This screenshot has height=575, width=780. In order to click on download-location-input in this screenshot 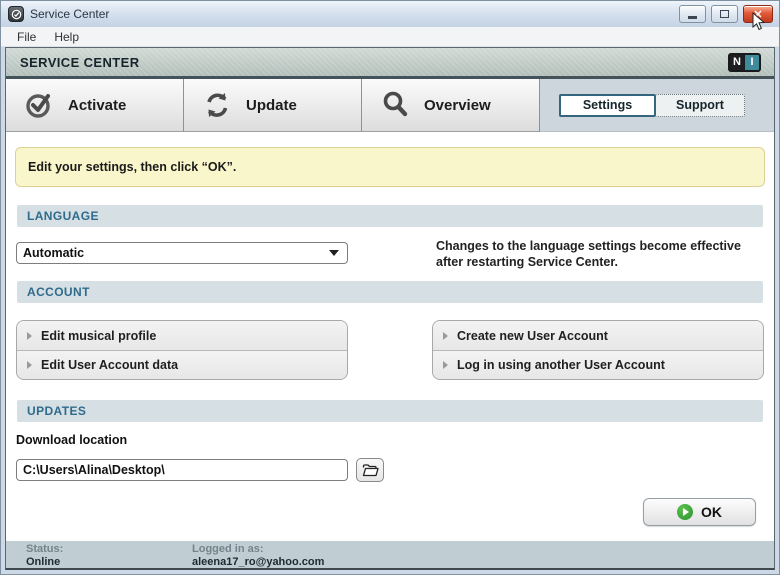, I will do `click(182, 470)`.